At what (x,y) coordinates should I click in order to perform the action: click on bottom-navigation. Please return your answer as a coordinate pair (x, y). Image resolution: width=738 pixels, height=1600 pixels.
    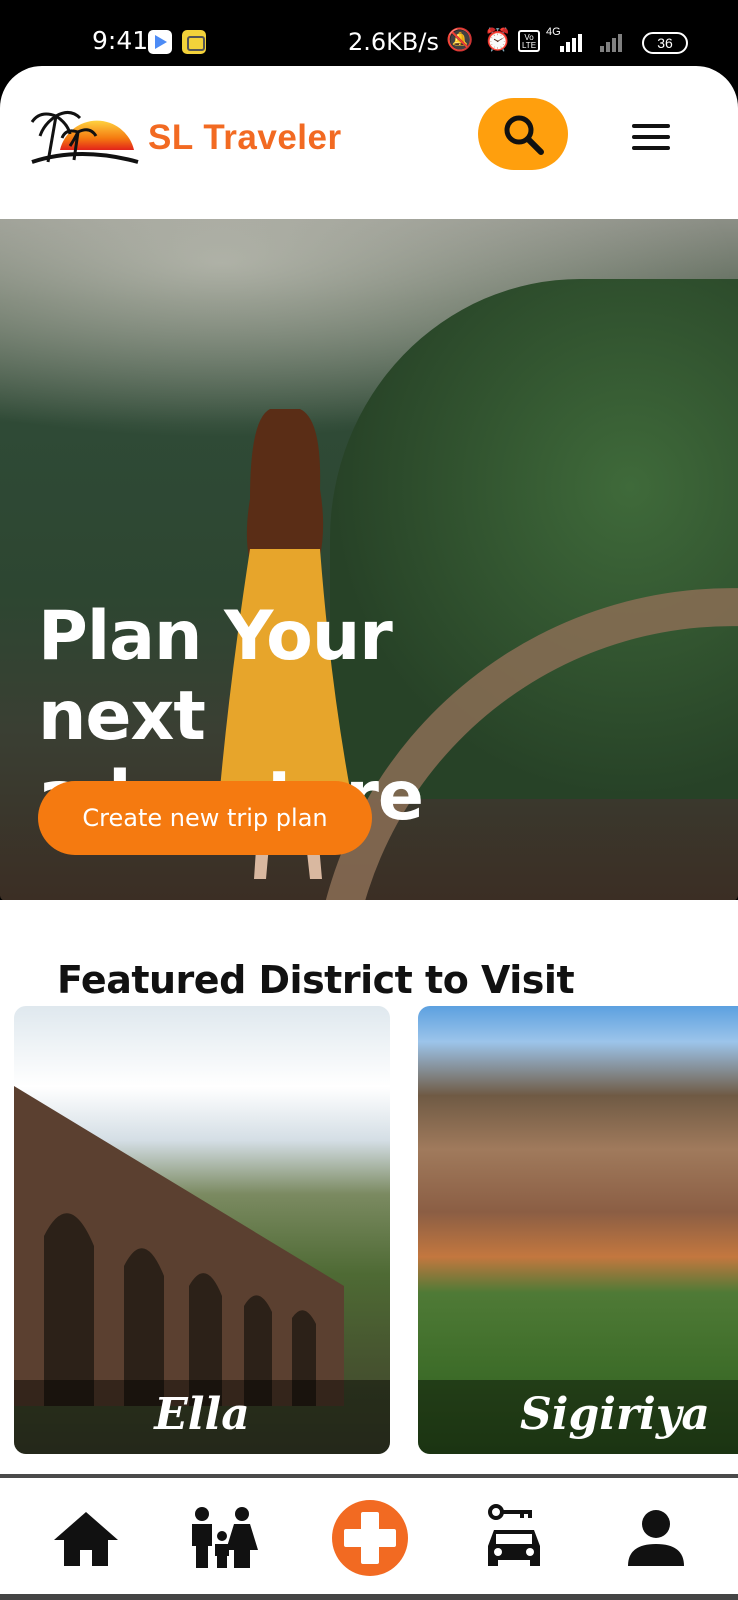
    Looking at the image, I should click on (369, 1539).